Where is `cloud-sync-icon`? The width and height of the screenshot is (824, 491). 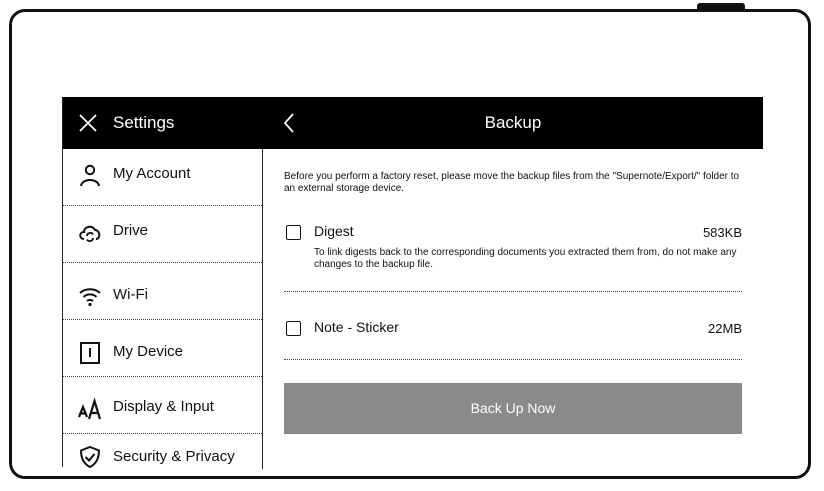 cloud-sync-icon is located at coordinates (90, 233).